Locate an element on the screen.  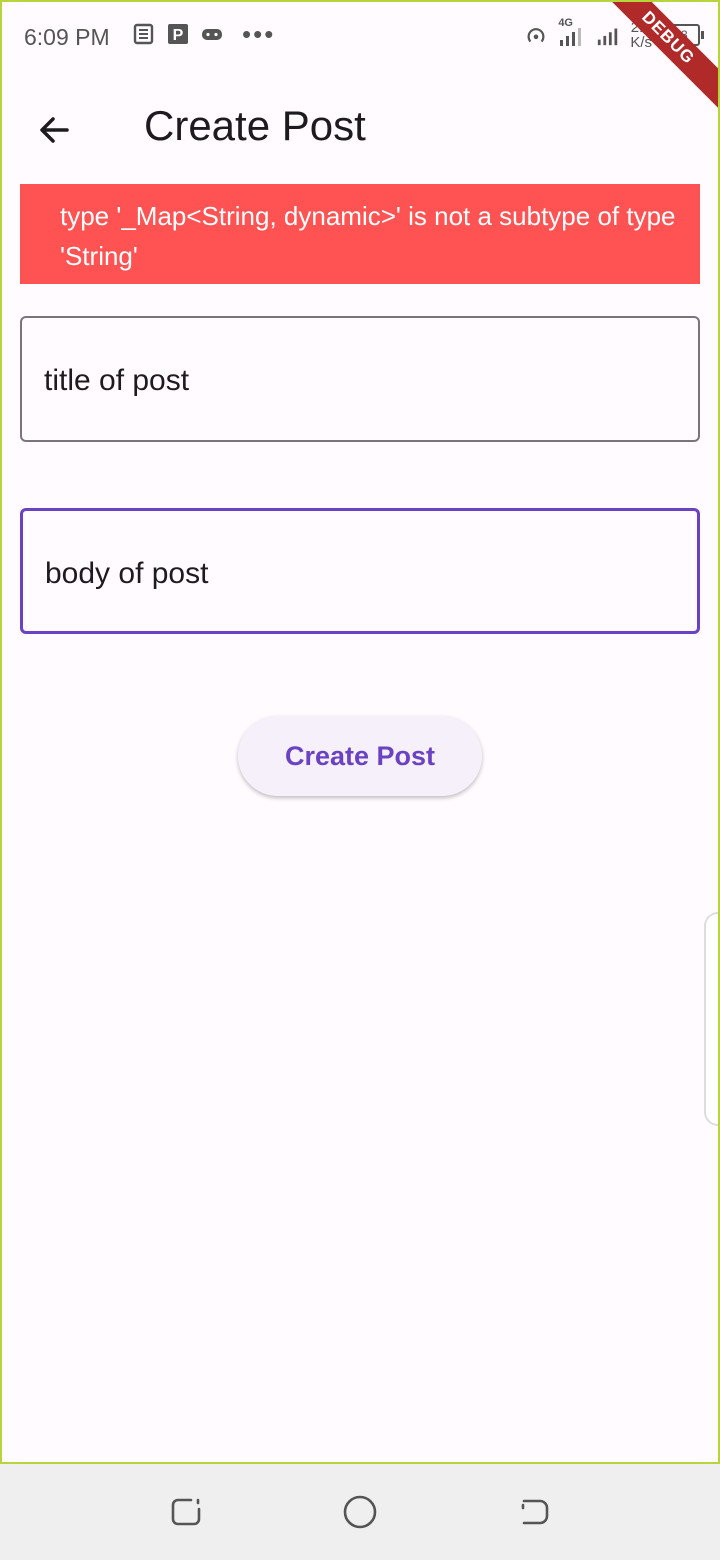
home-circle-icon is located at coordinates (360, 1512).